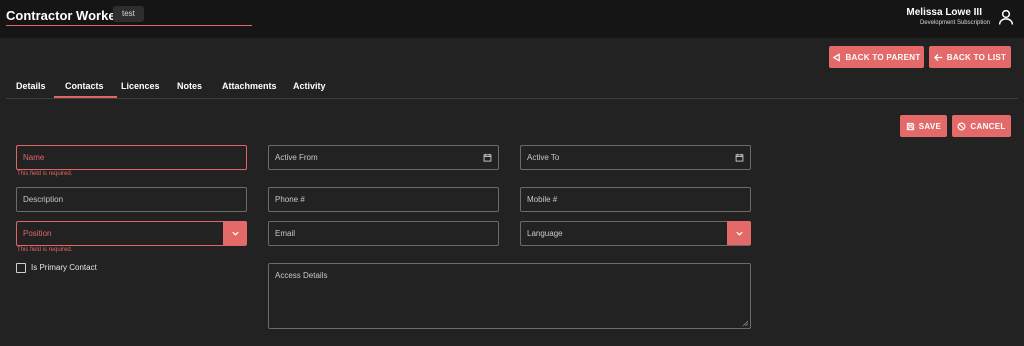 The height and width of the screenshot is (346, 1024). Describe the element at coordinates (43, 199) in the screenshot. I see `description-placeholder: Description` at that location.